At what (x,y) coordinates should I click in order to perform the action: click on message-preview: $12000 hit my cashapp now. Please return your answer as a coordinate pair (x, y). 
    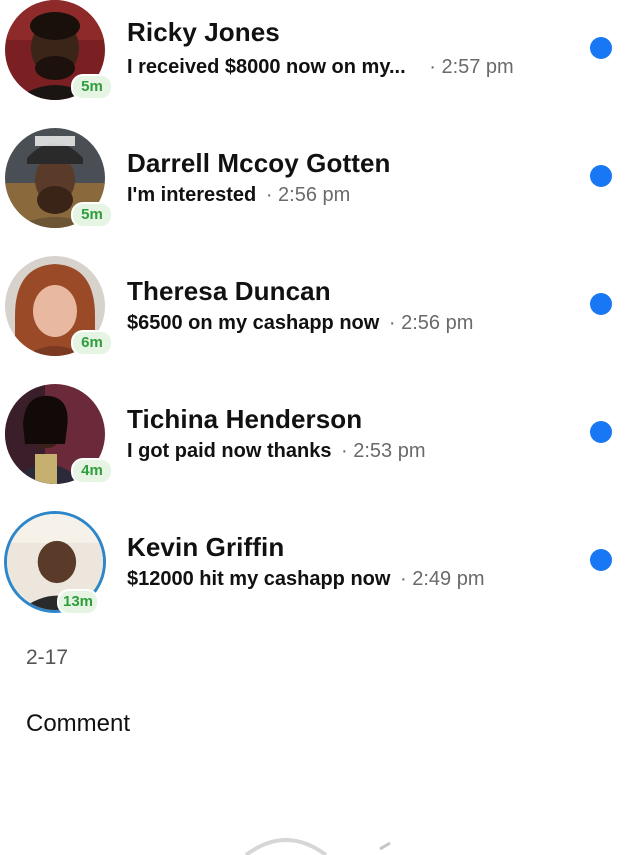
    Looking at the image, I should click on (259, 579).